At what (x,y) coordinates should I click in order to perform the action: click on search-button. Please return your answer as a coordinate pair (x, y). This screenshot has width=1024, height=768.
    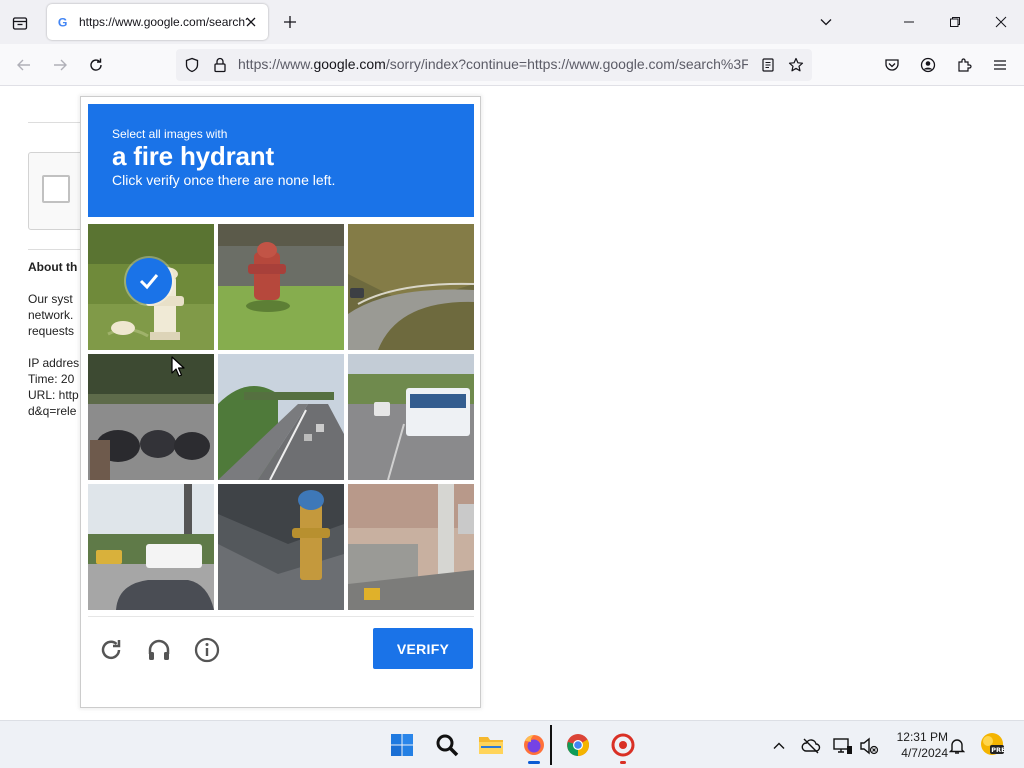
    Looking at the image, I should click on (447, 745).